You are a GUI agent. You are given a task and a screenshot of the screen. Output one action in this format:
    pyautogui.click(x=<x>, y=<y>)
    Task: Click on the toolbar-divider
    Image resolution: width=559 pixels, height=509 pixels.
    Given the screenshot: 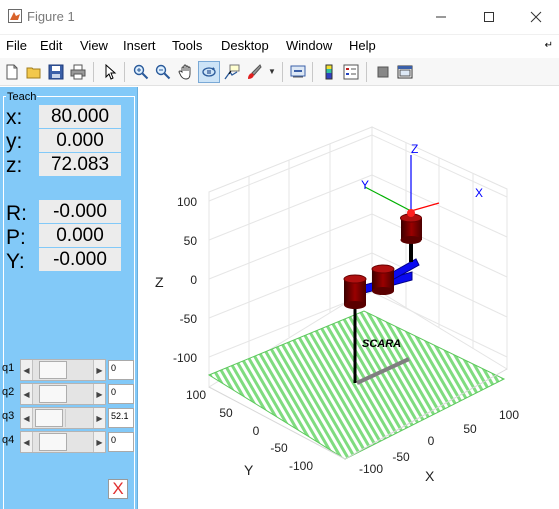 What is the action you would take?
    pyautogui.click(x=366, y=72)
    